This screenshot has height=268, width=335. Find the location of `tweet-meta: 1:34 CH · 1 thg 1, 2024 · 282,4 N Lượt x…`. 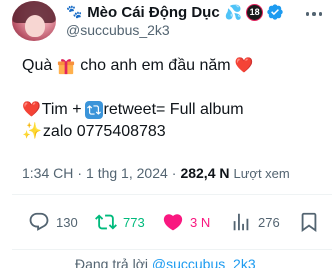

tweet-meta: 1:34 CH · 1 thg 1, 2024 · 282,4 N Lượt x… is located at coordinates (156, 173).